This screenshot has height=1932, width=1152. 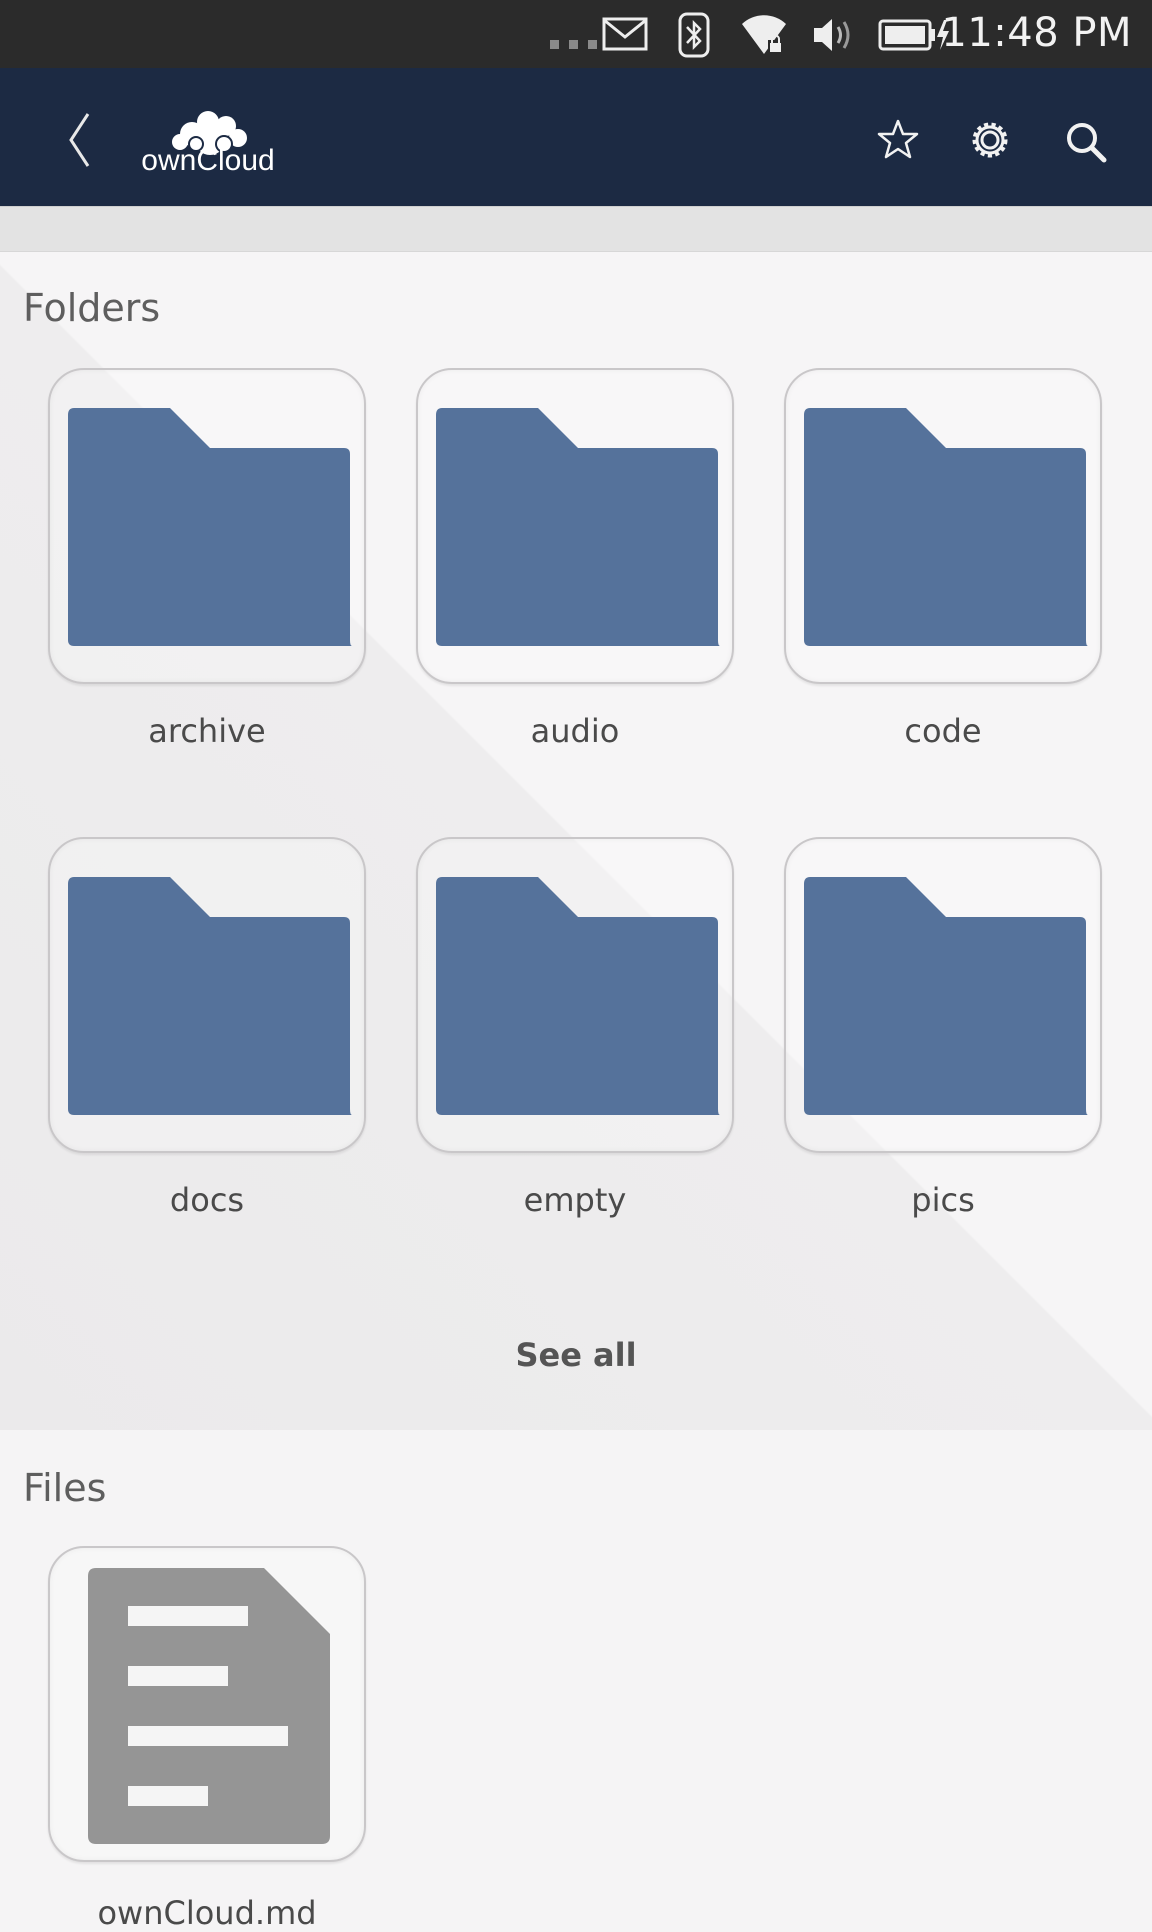 I want to click on folder-tile-audio, so click(x=575, y=526).